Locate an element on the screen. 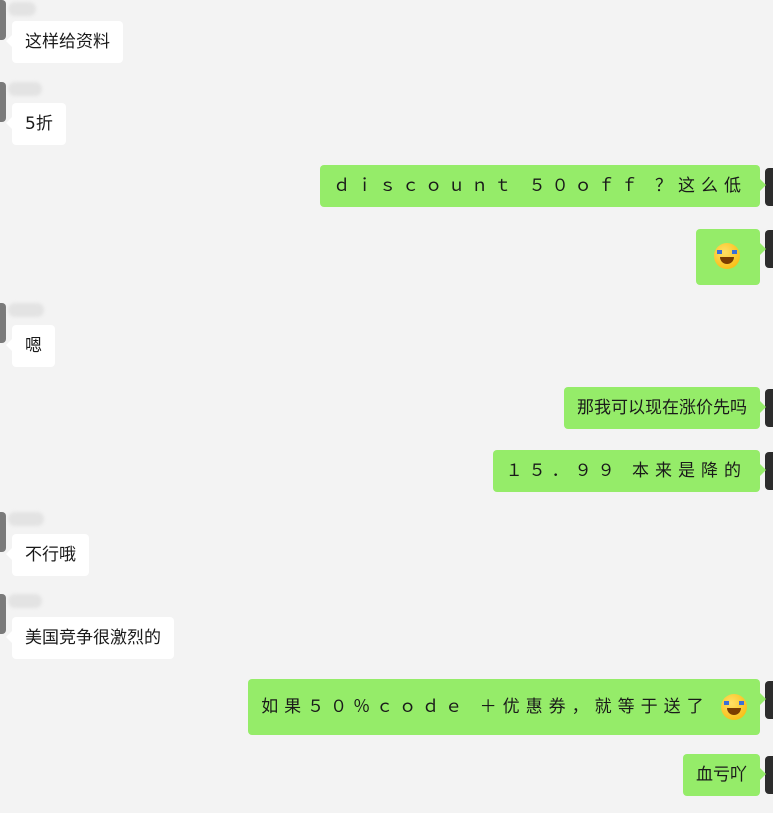  message-bubble: 美国竞争很激烈的 is located at coordinates (90, 638).